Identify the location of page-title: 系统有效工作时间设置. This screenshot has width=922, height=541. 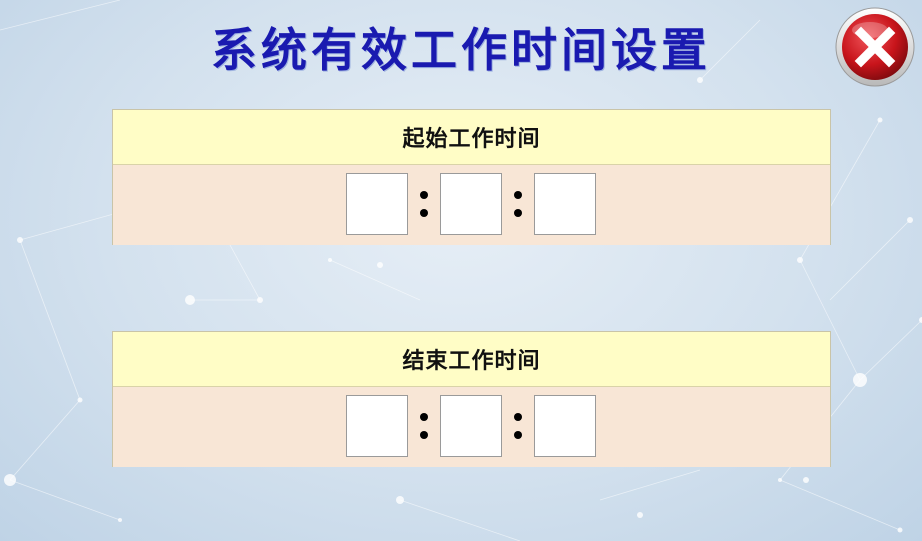
(461, 50).